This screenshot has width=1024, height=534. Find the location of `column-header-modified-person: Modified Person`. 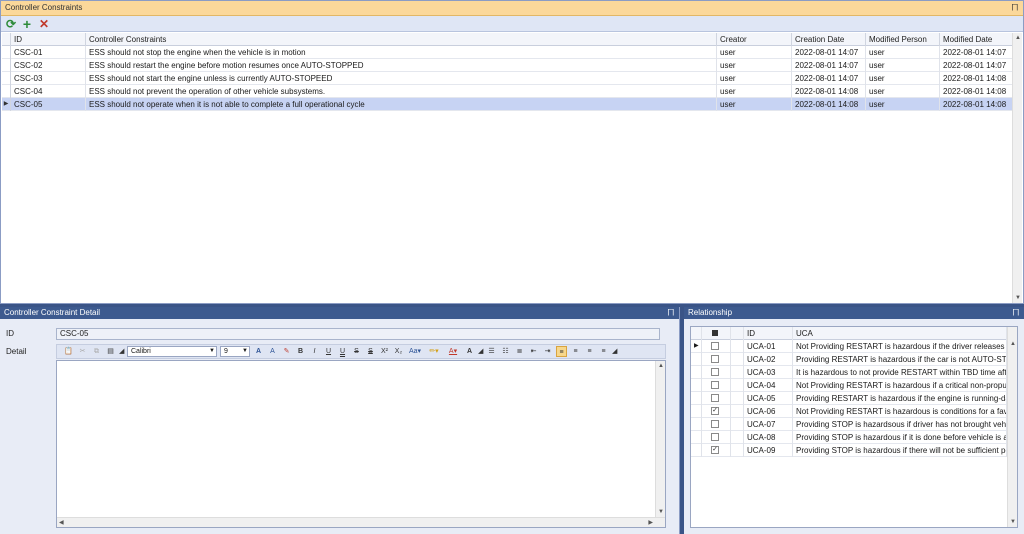

column-header-modified-person: Modified Person is located at coordinates (903, 39).